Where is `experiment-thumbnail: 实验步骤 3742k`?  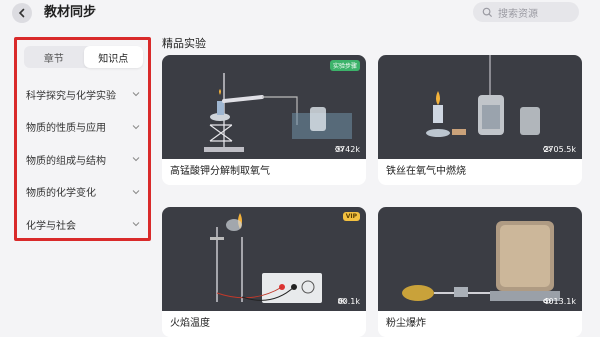 experiment-thumbnail: 实验步骤 3742k is located at coordinates (264, 107).